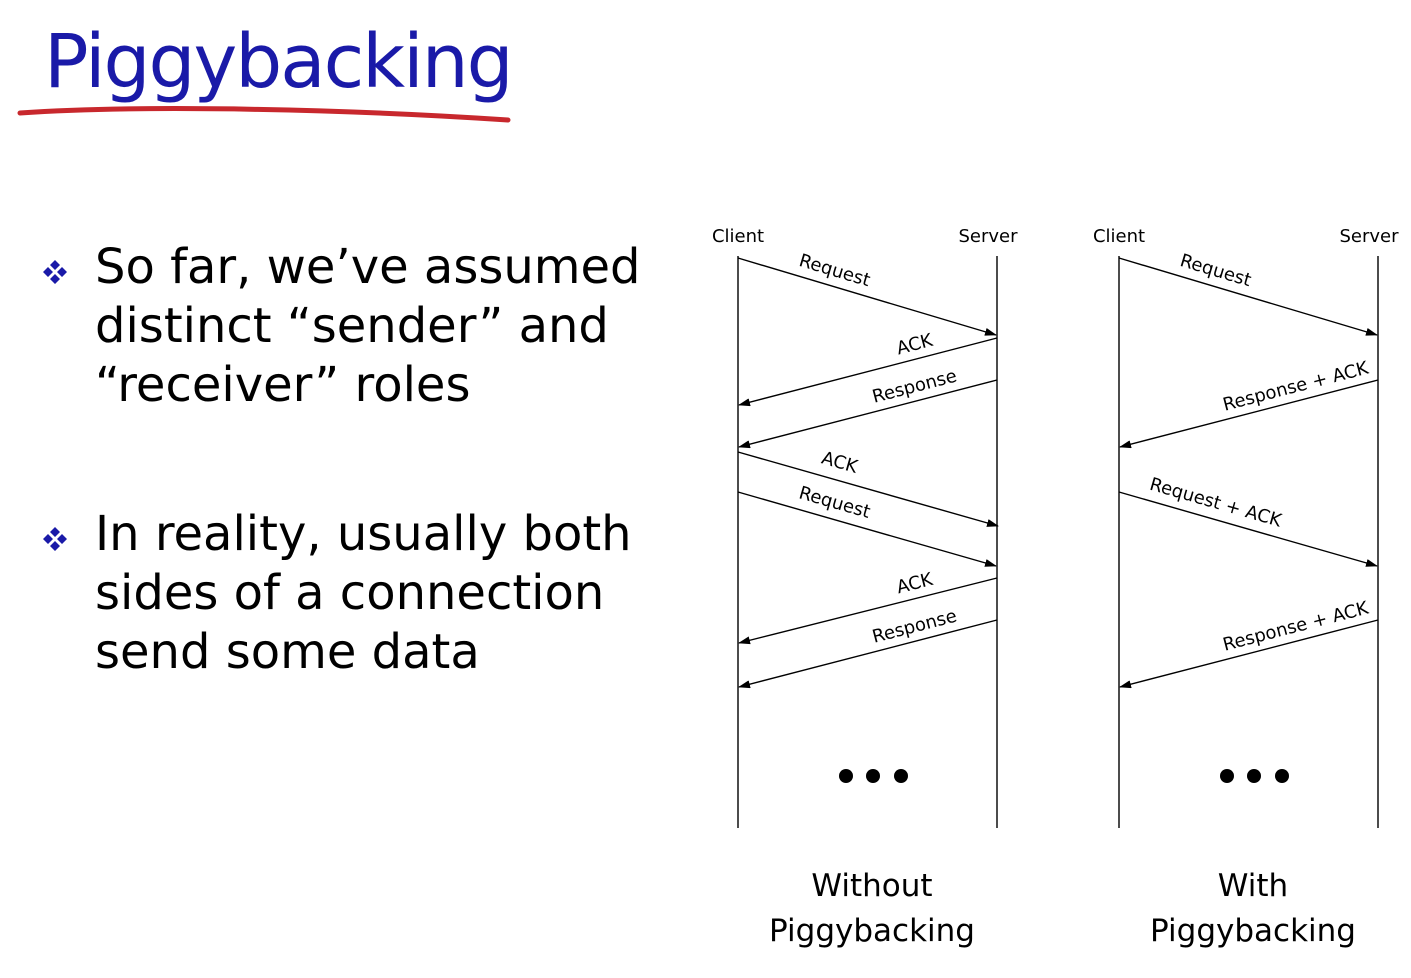 The width and height of the screenshot is (1411, 978). Describe the element at coordinates (1216, 503) in the screenshot. I see `message-label: Request + ACK` at that location.